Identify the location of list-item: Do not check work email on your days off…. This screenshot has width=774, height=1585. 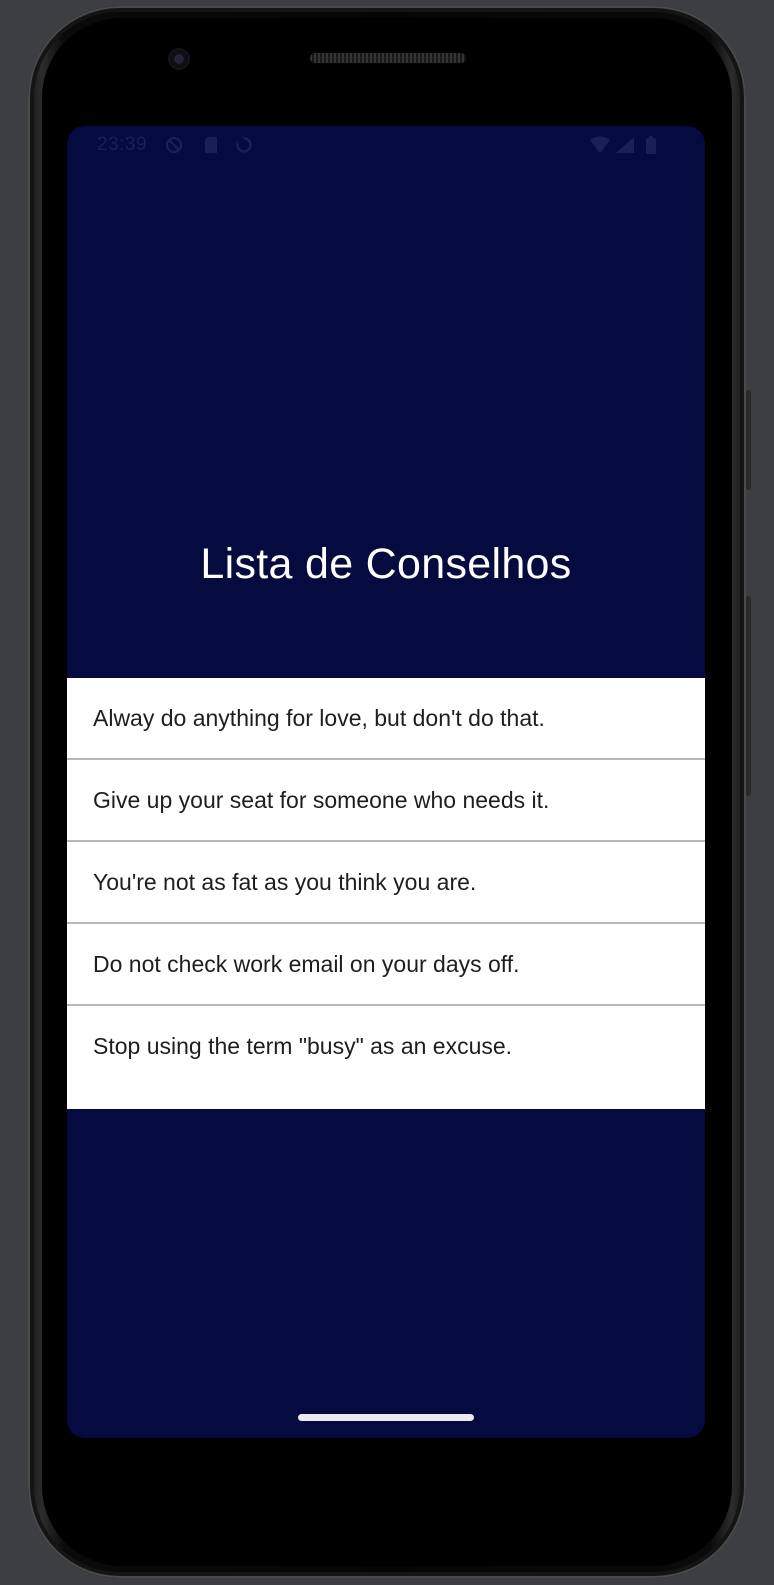
(386, 965).